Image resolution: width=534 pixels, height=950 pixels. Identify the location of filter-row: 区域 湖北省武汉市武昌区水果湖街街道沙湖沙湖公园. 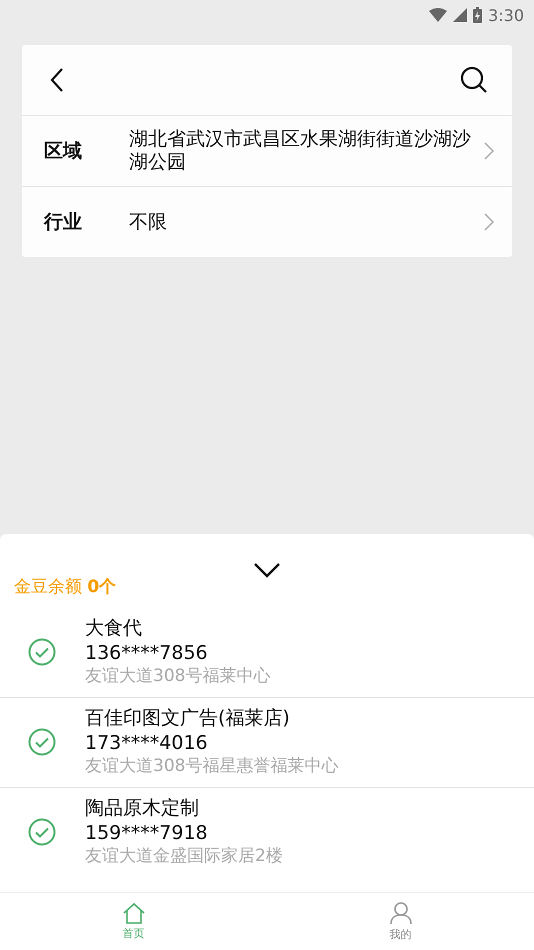
(267, 151).